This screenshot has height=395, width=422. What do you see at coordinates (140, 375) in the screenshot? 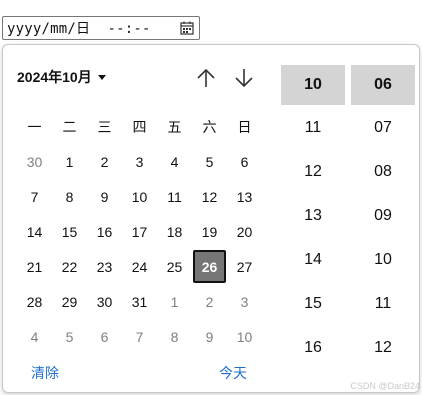
I see `calendar-footer: 清除 今天` at bounding box center [140, 375].